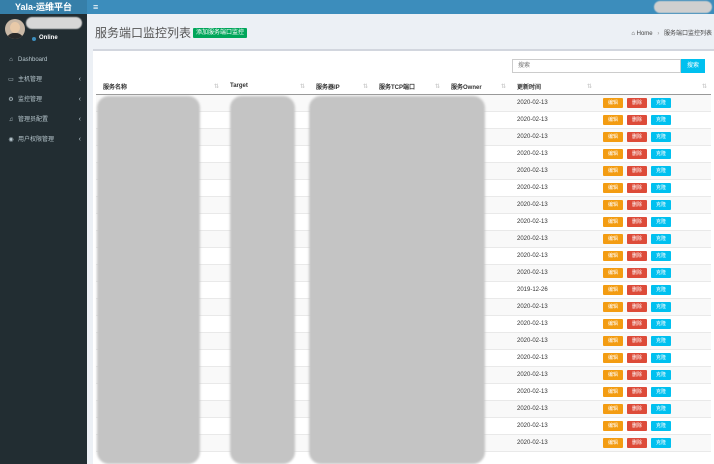 This screenshot has height=464, width=714. What do you see at coordinates (115, 87) in the screenshot?
I see `column-header-label: 服务名称` at bounding box center [115, 87].